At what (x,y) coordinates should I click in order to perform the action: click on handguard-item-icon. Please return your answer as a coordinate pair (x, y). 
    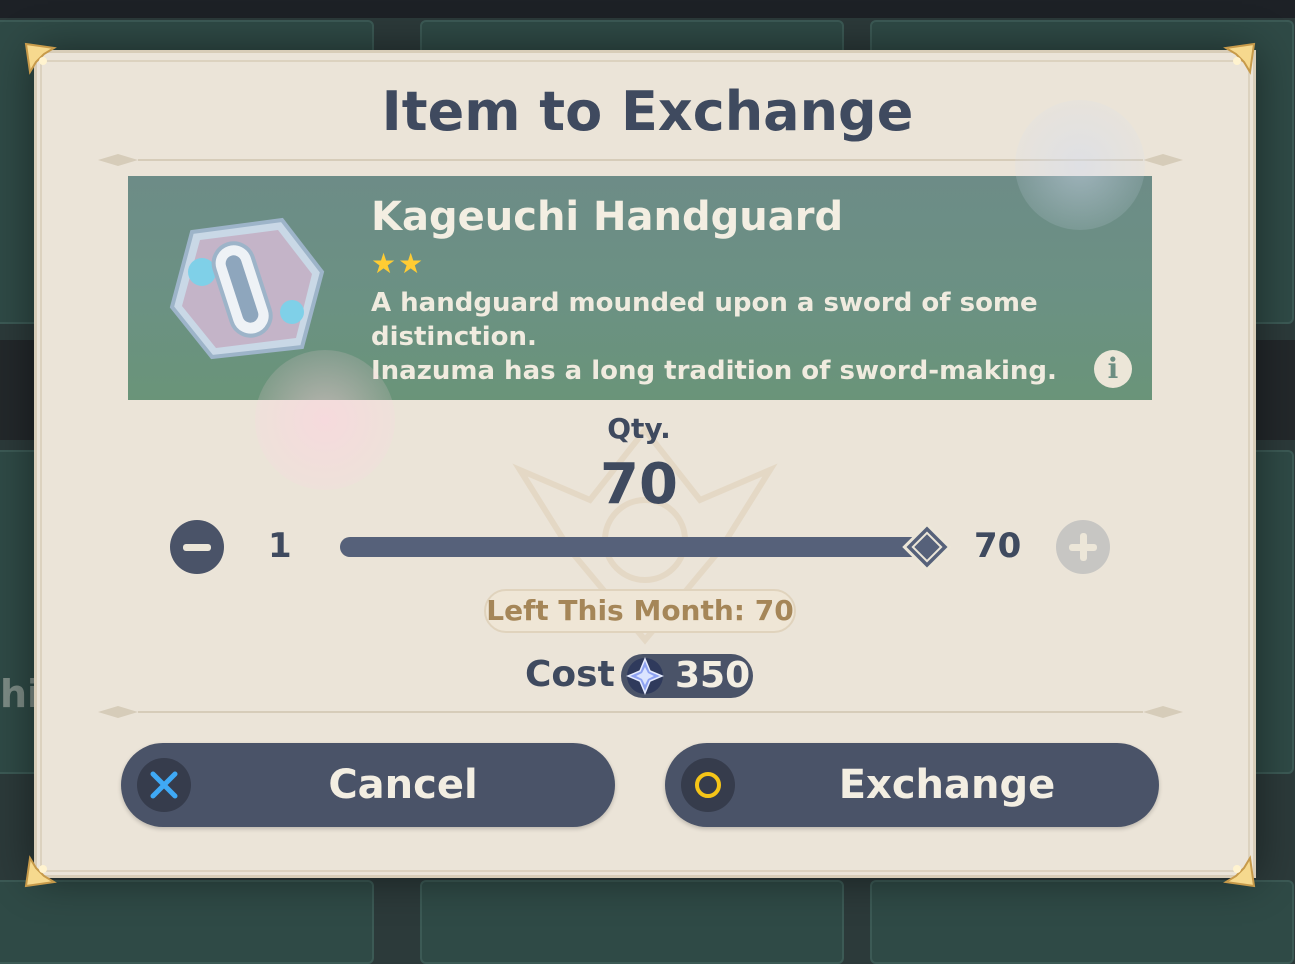
    Looking at the image, I should click on (247, 287).